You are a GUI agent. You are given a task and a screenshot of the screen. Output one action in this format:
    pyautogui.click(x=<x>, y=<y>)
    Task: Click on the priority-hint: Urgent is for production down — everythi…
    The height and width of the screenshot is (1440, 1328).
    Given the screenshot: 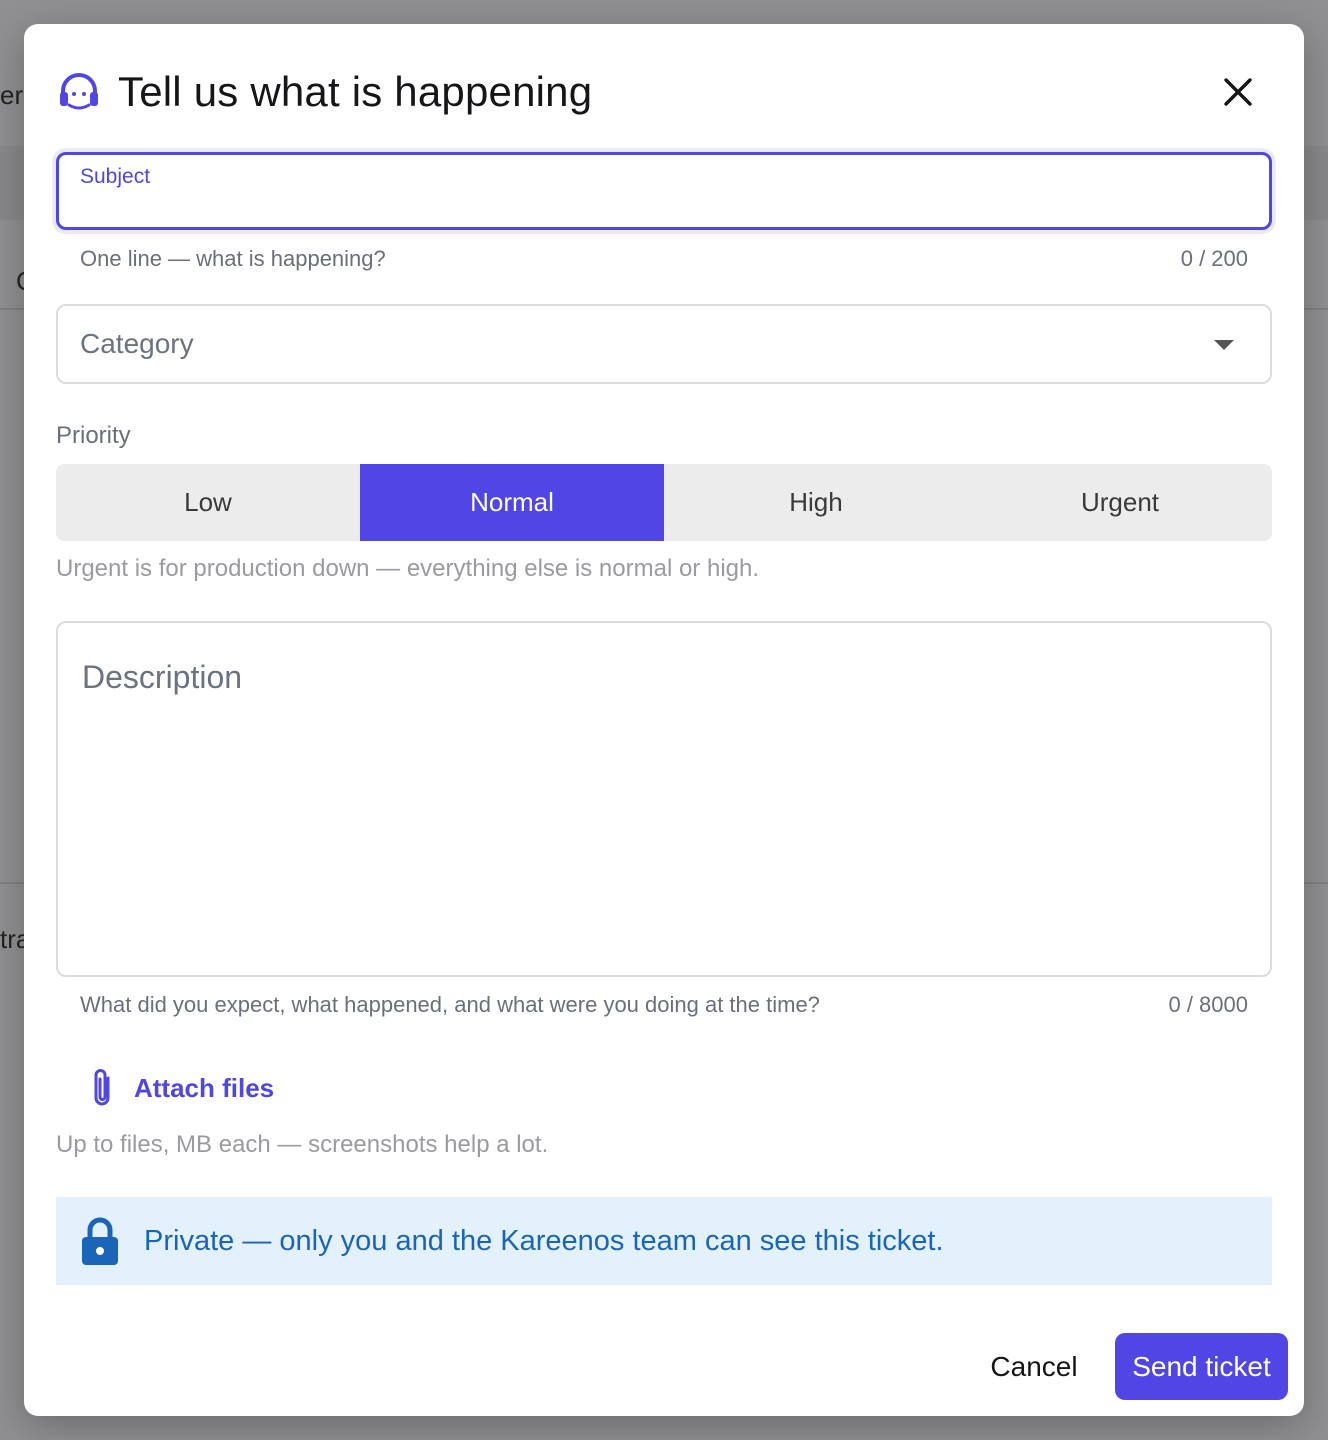 What is the action you would take?
    pyautogui.click(x=408, y=568)
    